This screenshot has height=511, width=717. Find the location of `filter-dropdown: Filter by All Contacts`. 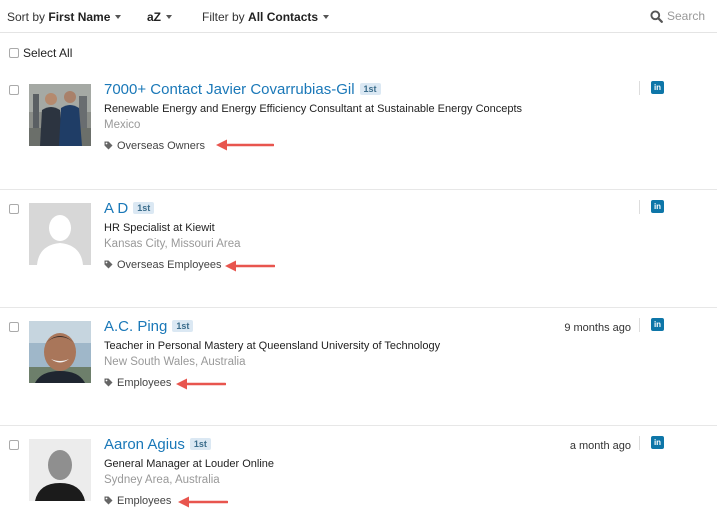

filter-dropdown: Filter by All Contacts is located at coordinates (266, 17).